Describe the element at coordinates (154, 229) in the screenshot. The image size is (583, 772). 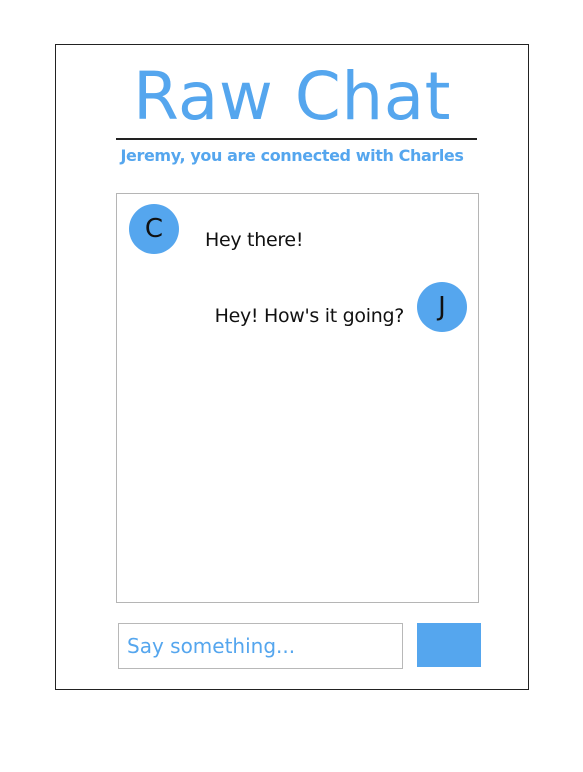
I see `avatar: C` at that location.